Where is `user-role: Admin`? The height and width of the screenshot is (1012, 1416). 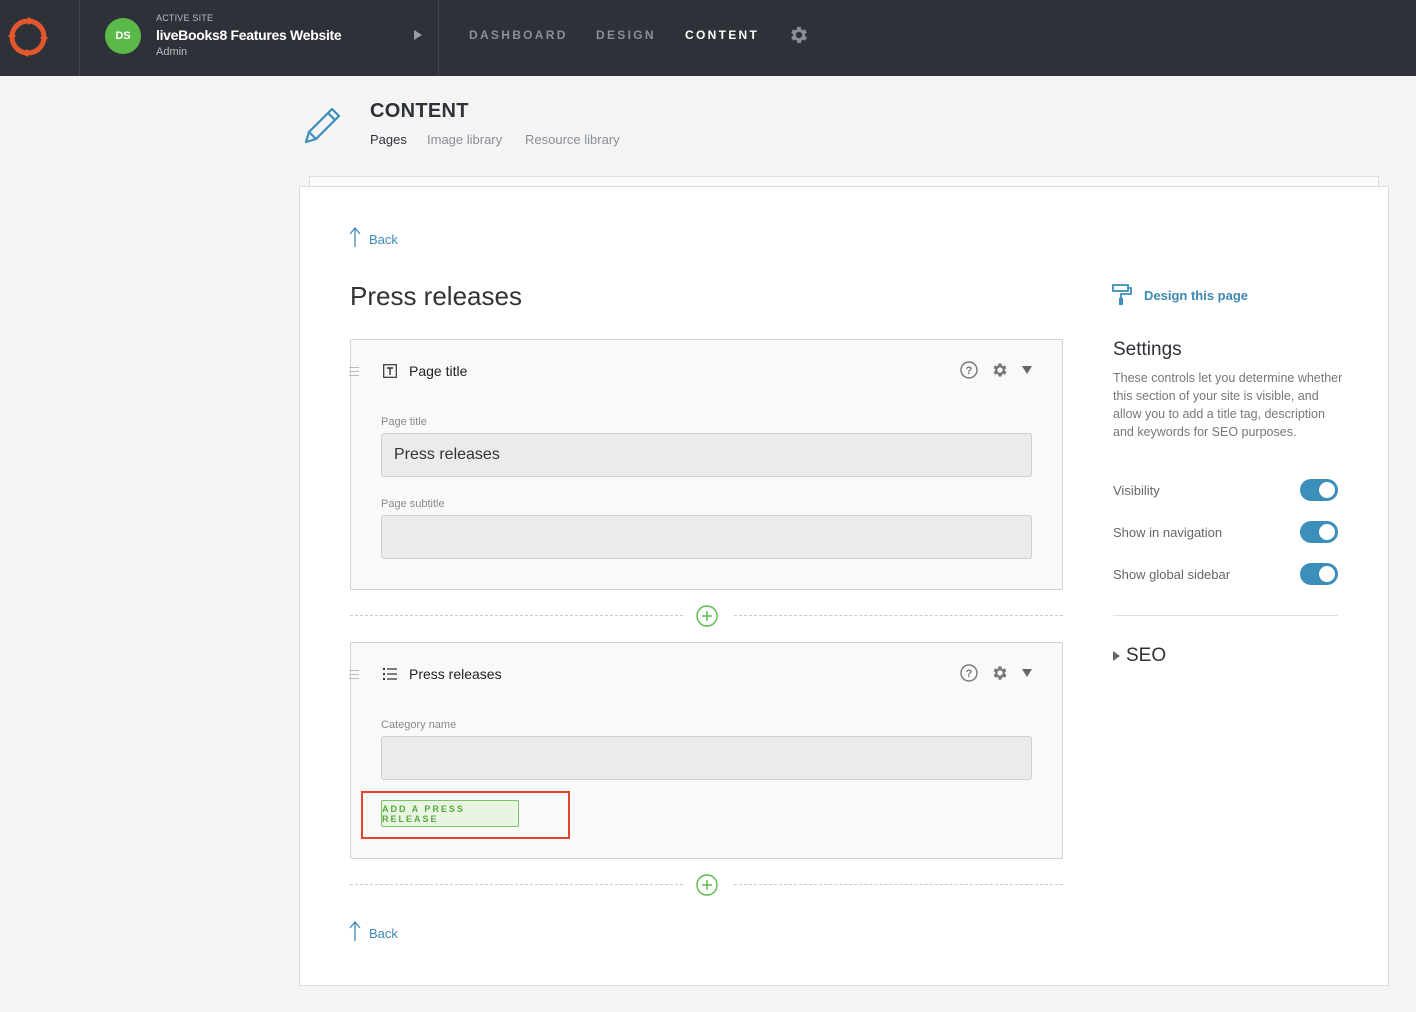 user-role: Admin is located at coordinates (172, 52).